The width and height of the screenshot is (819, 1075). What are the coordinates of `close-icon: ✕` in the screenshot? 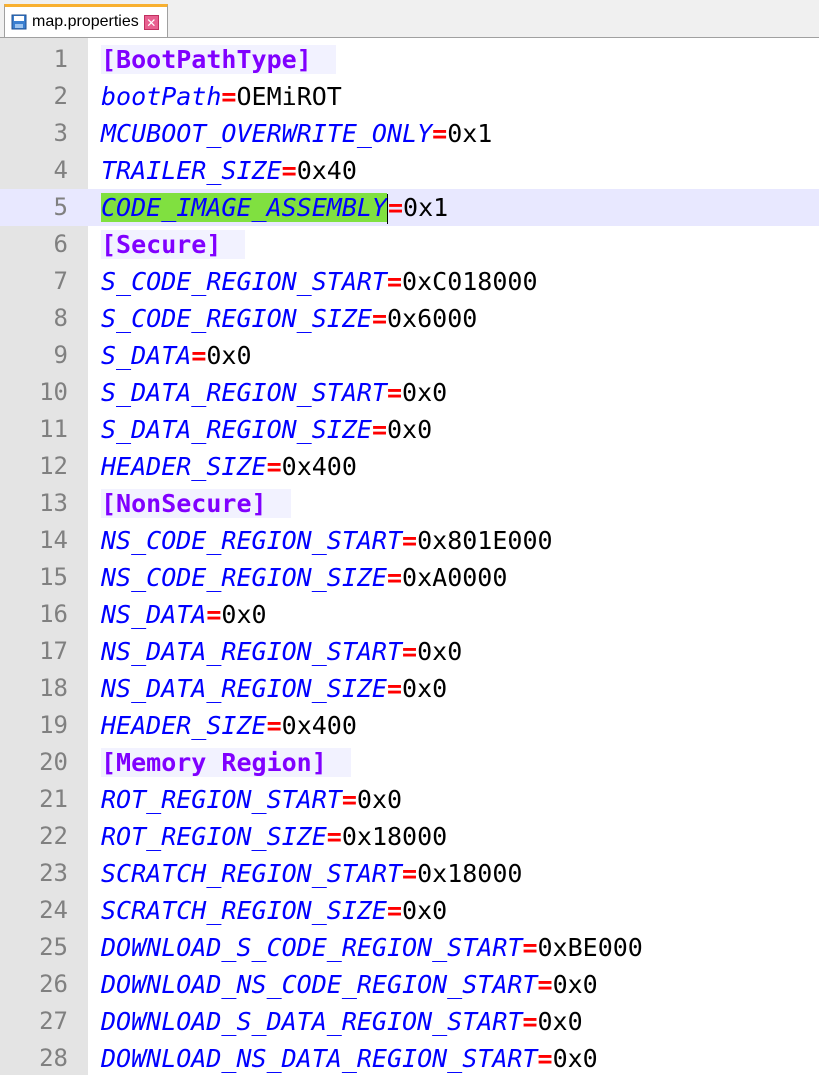 It's located at (151, 22).